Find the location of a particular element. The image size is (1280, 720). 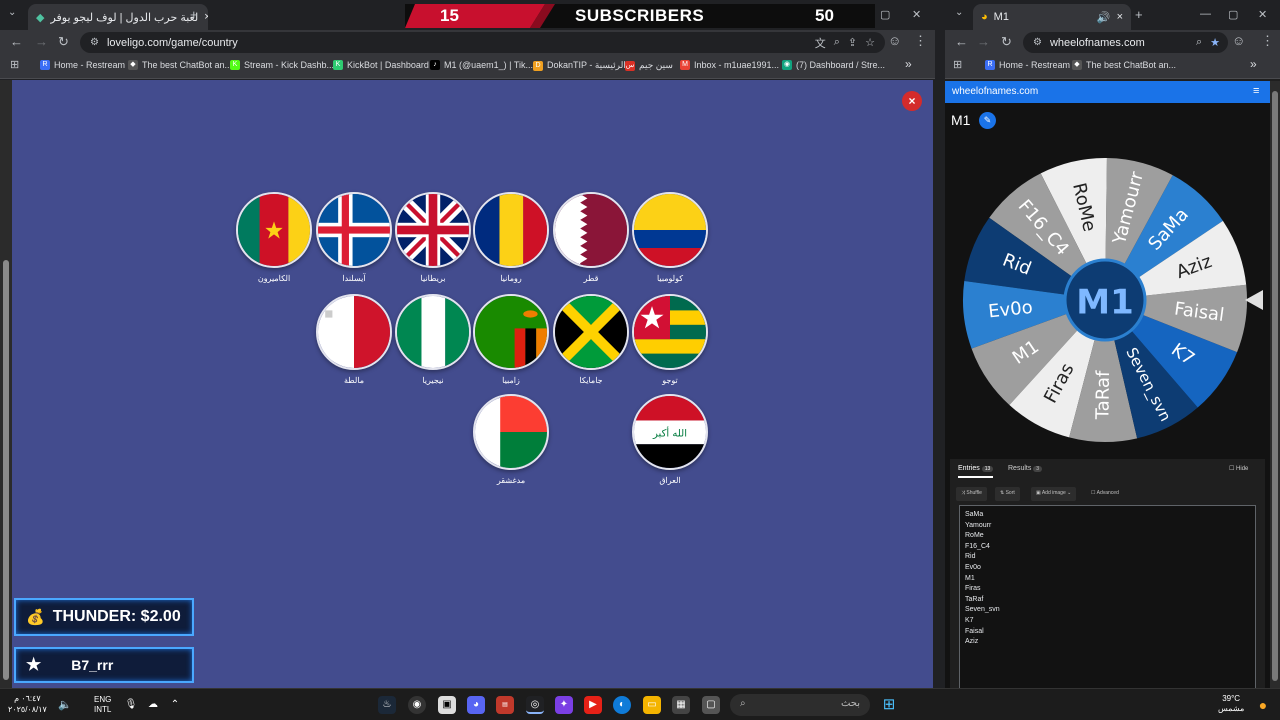

discord-icon: ◕ is located at coordinates (476, 705).